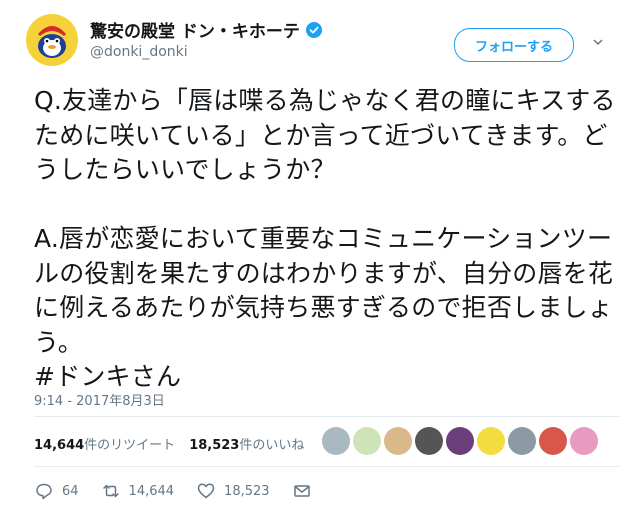 This screenshot has width=640, height=516. Describe the element at coordinates (553, 441) in the screenshot. I see `festive-avatar` at that location.